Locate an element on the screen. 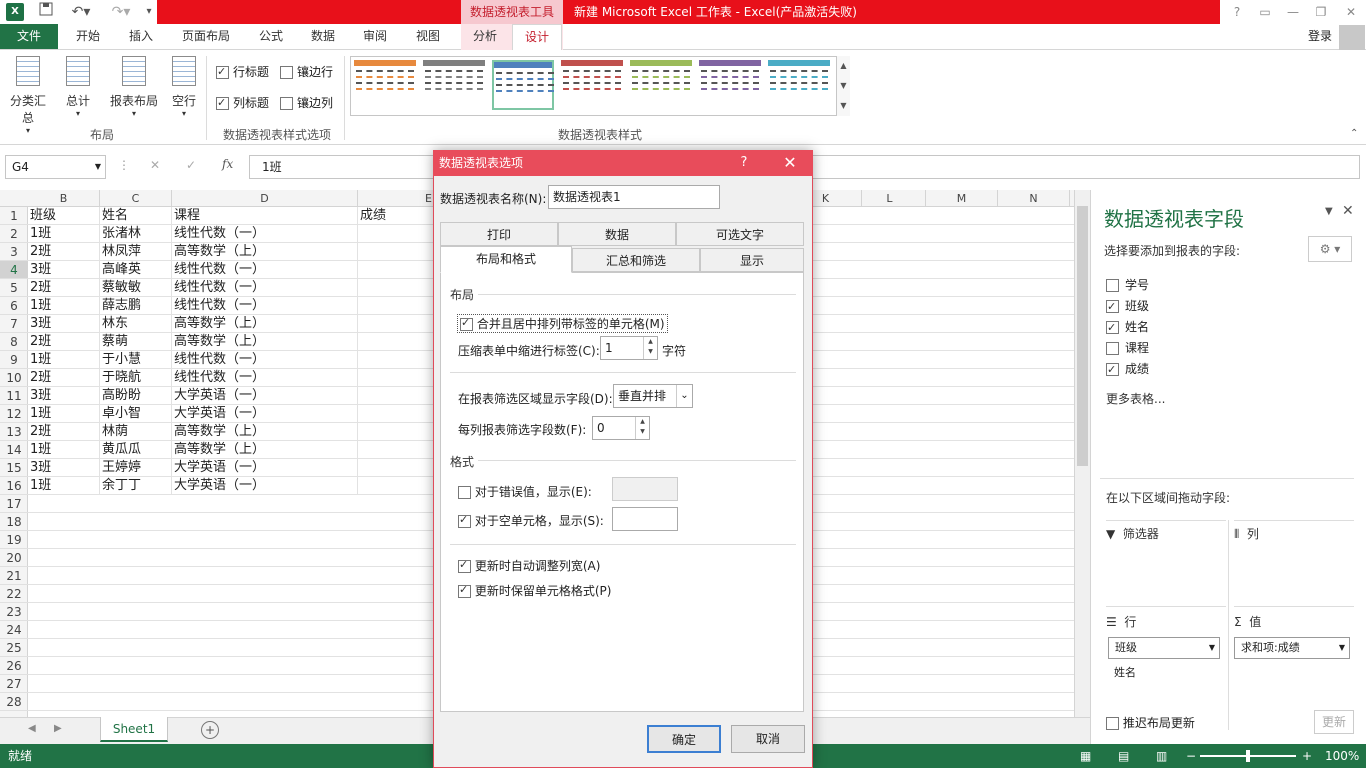 The width and height of the screenshot is (1366, 768). close-window-icon: ✕ is located at coordinates (1351, 12).